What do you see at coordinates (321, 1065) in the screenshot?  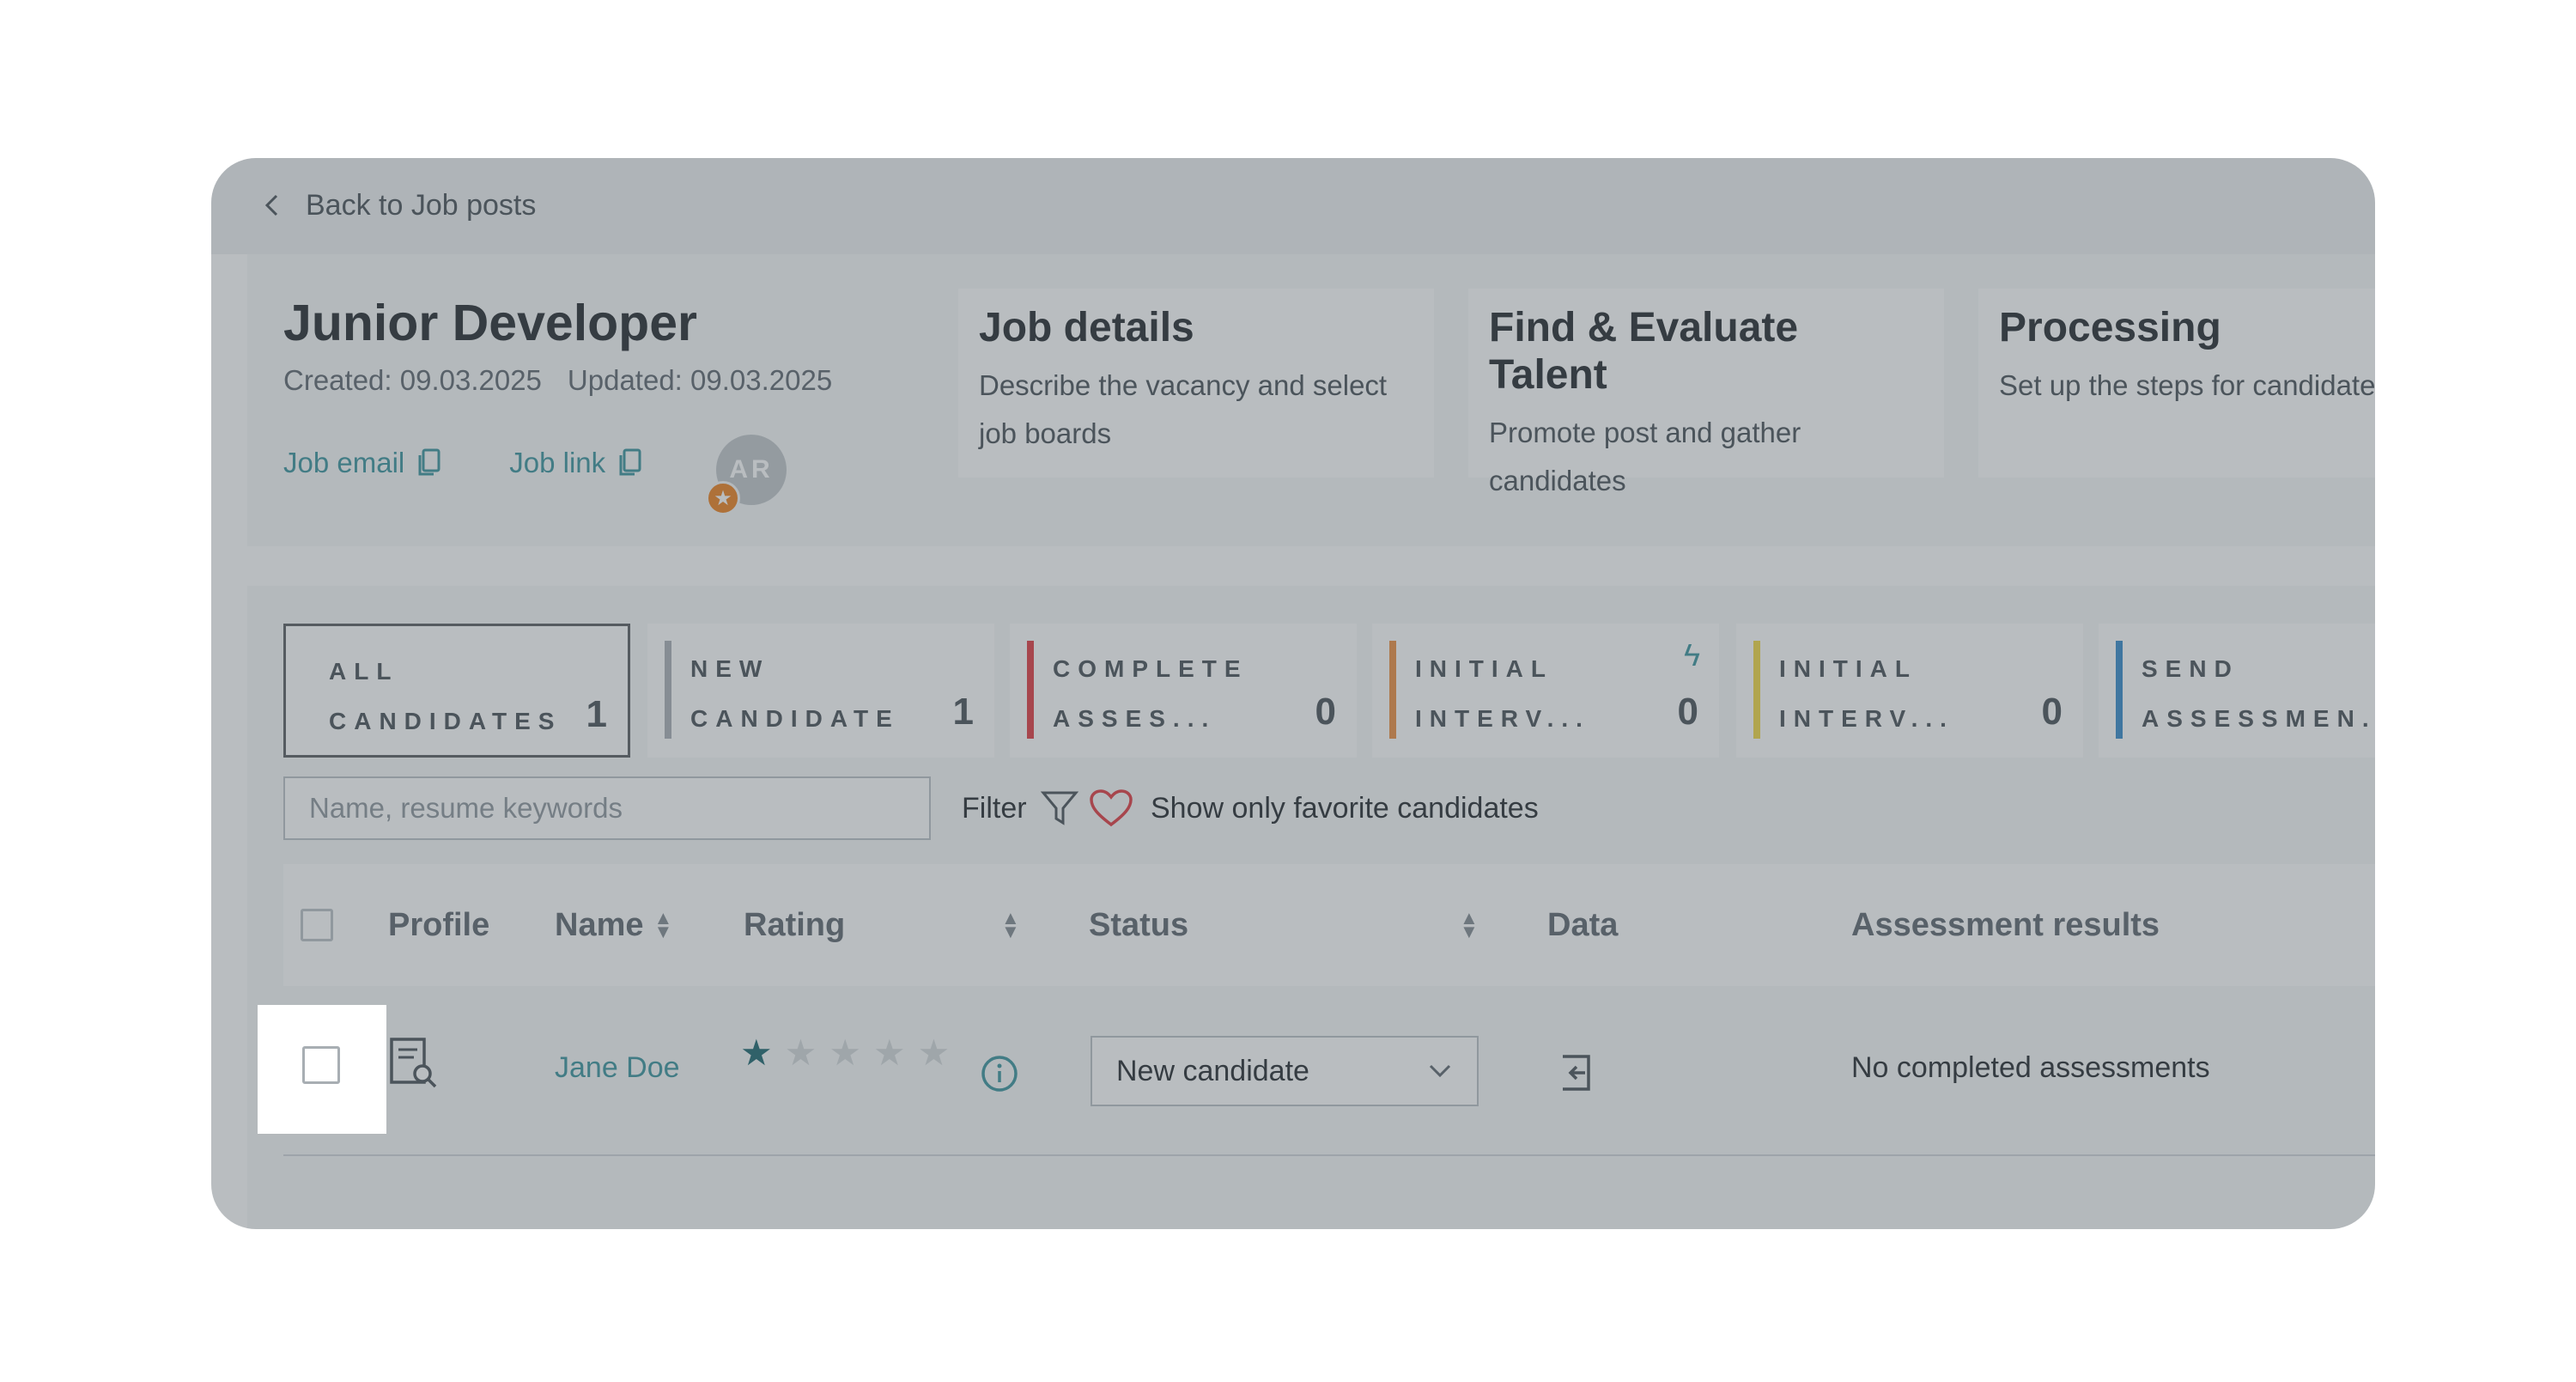 I see `row-select-checkbox` at bounding box center [321, 1065].